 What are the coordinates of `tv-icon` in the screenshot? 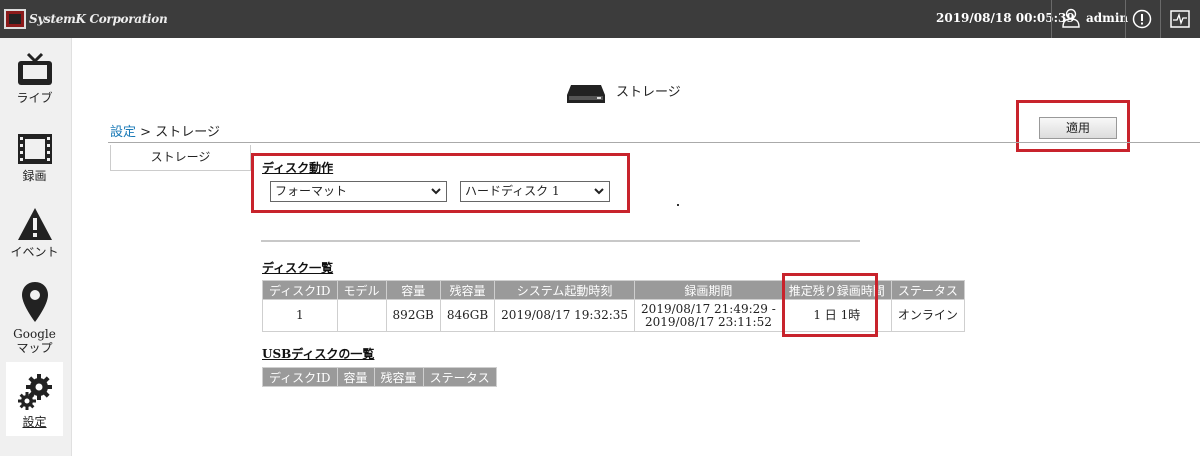 It's located at (34, 68).